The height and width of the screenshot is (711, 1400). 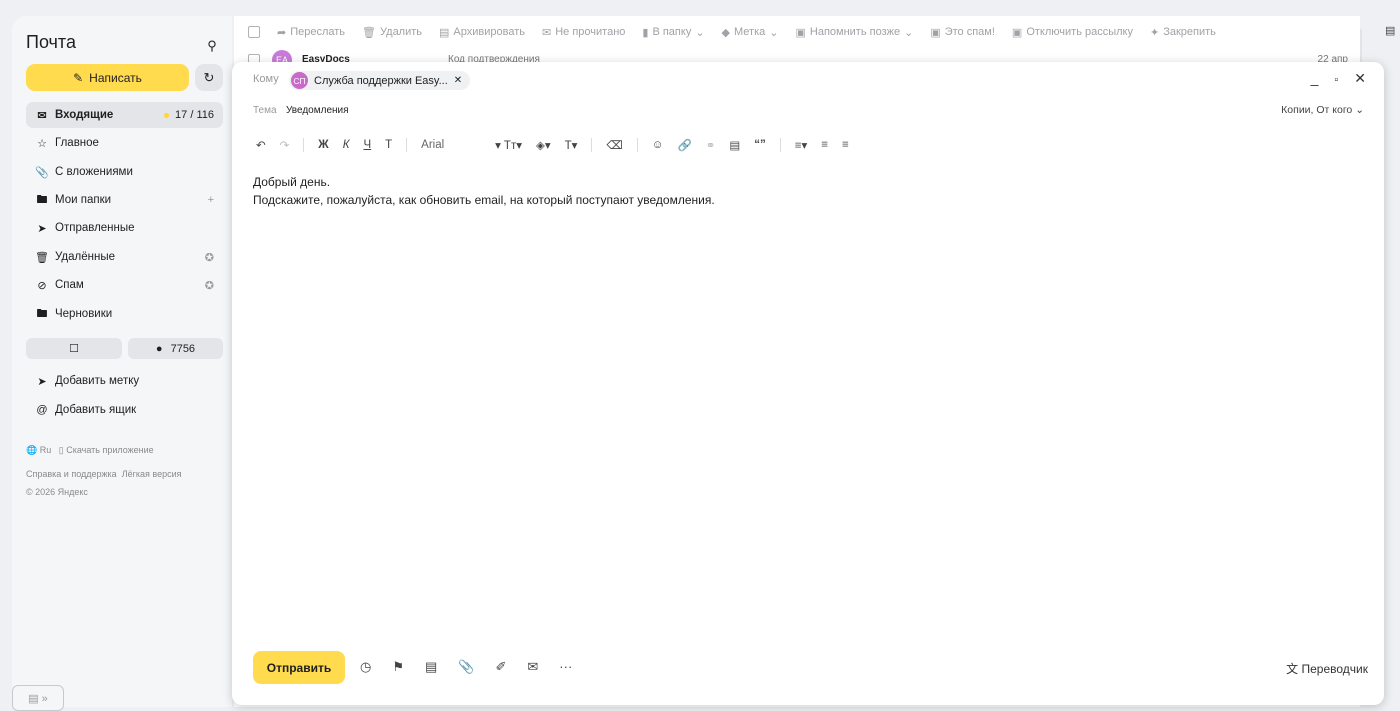 What do you see at coordinates (77, 143) in the screenshot?
I see `sidebar-item-label: Главное` at bounding box center [77, 143].